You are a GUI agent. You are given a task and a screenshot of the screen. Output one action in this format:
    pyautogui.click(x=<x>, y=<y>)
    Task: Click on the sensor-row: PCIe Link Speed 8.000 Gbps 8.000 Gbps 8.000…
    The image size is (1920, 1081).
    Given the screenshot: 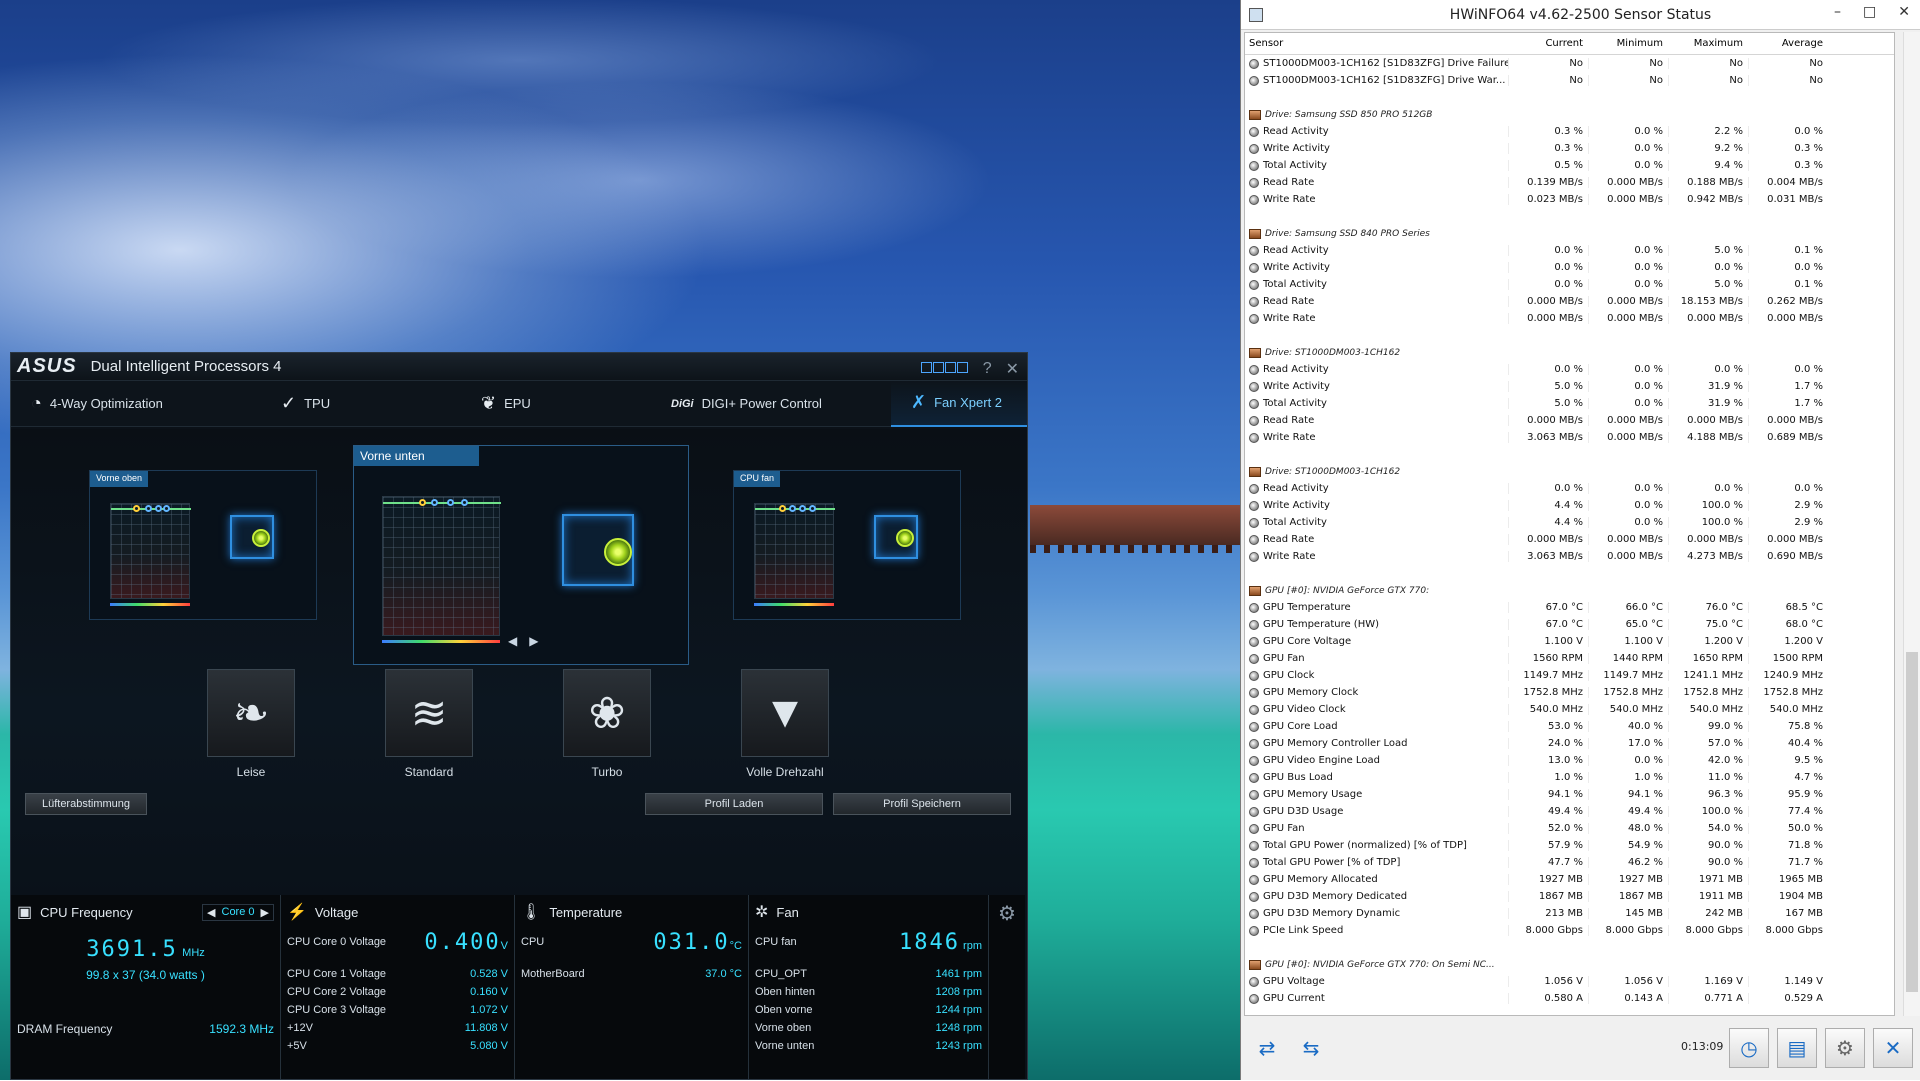 What is the action you would take?
    pyautogui.click(x=1569, y=930)
    